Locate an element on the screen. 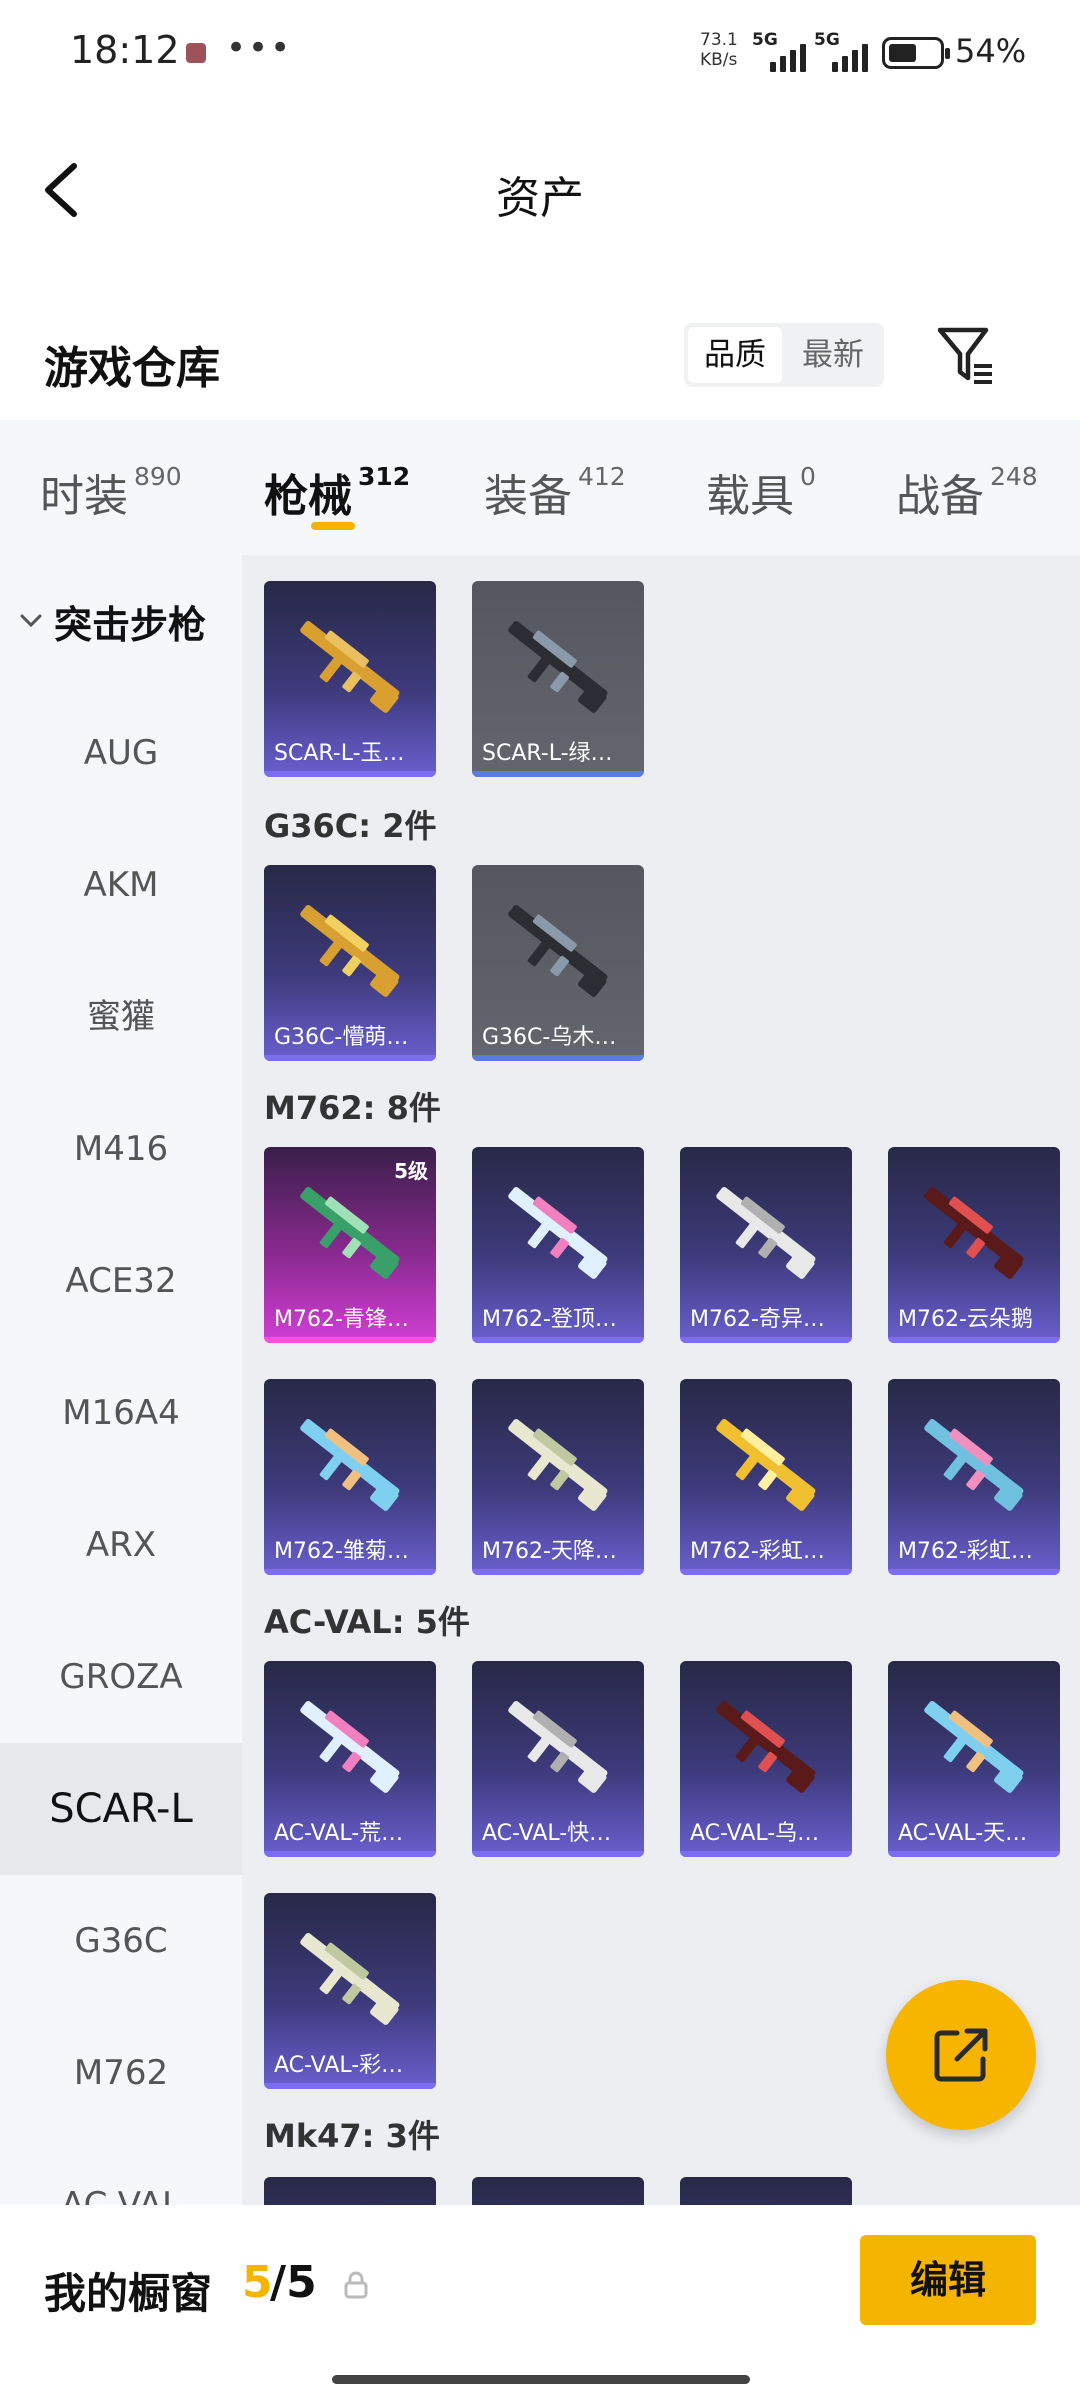 The height and width of the screenshot is (2400, 1080). tab-label: 枪械 is located at coordinates (308, 496).